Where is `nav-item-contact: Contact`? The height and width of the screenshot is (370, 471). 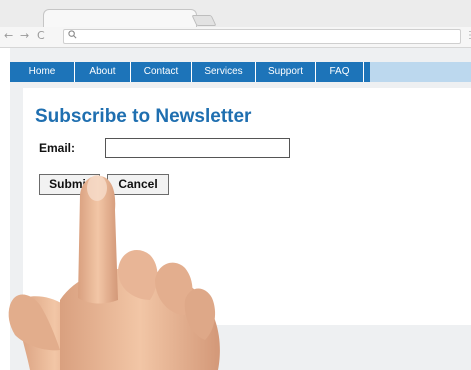
nav-item-contact: Contact is located at coordinates (161, 72).